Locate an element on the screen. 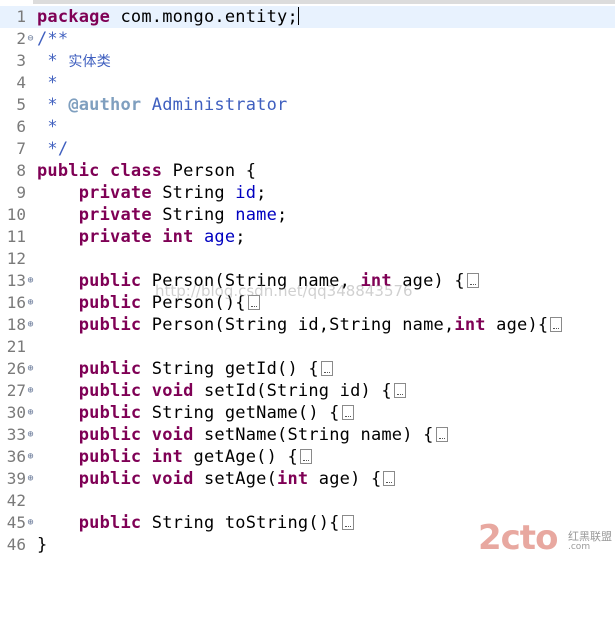 Image resolution: width=615 pixels, height=622 pixels. code-line: 12 is located at coordinates (307, 259).